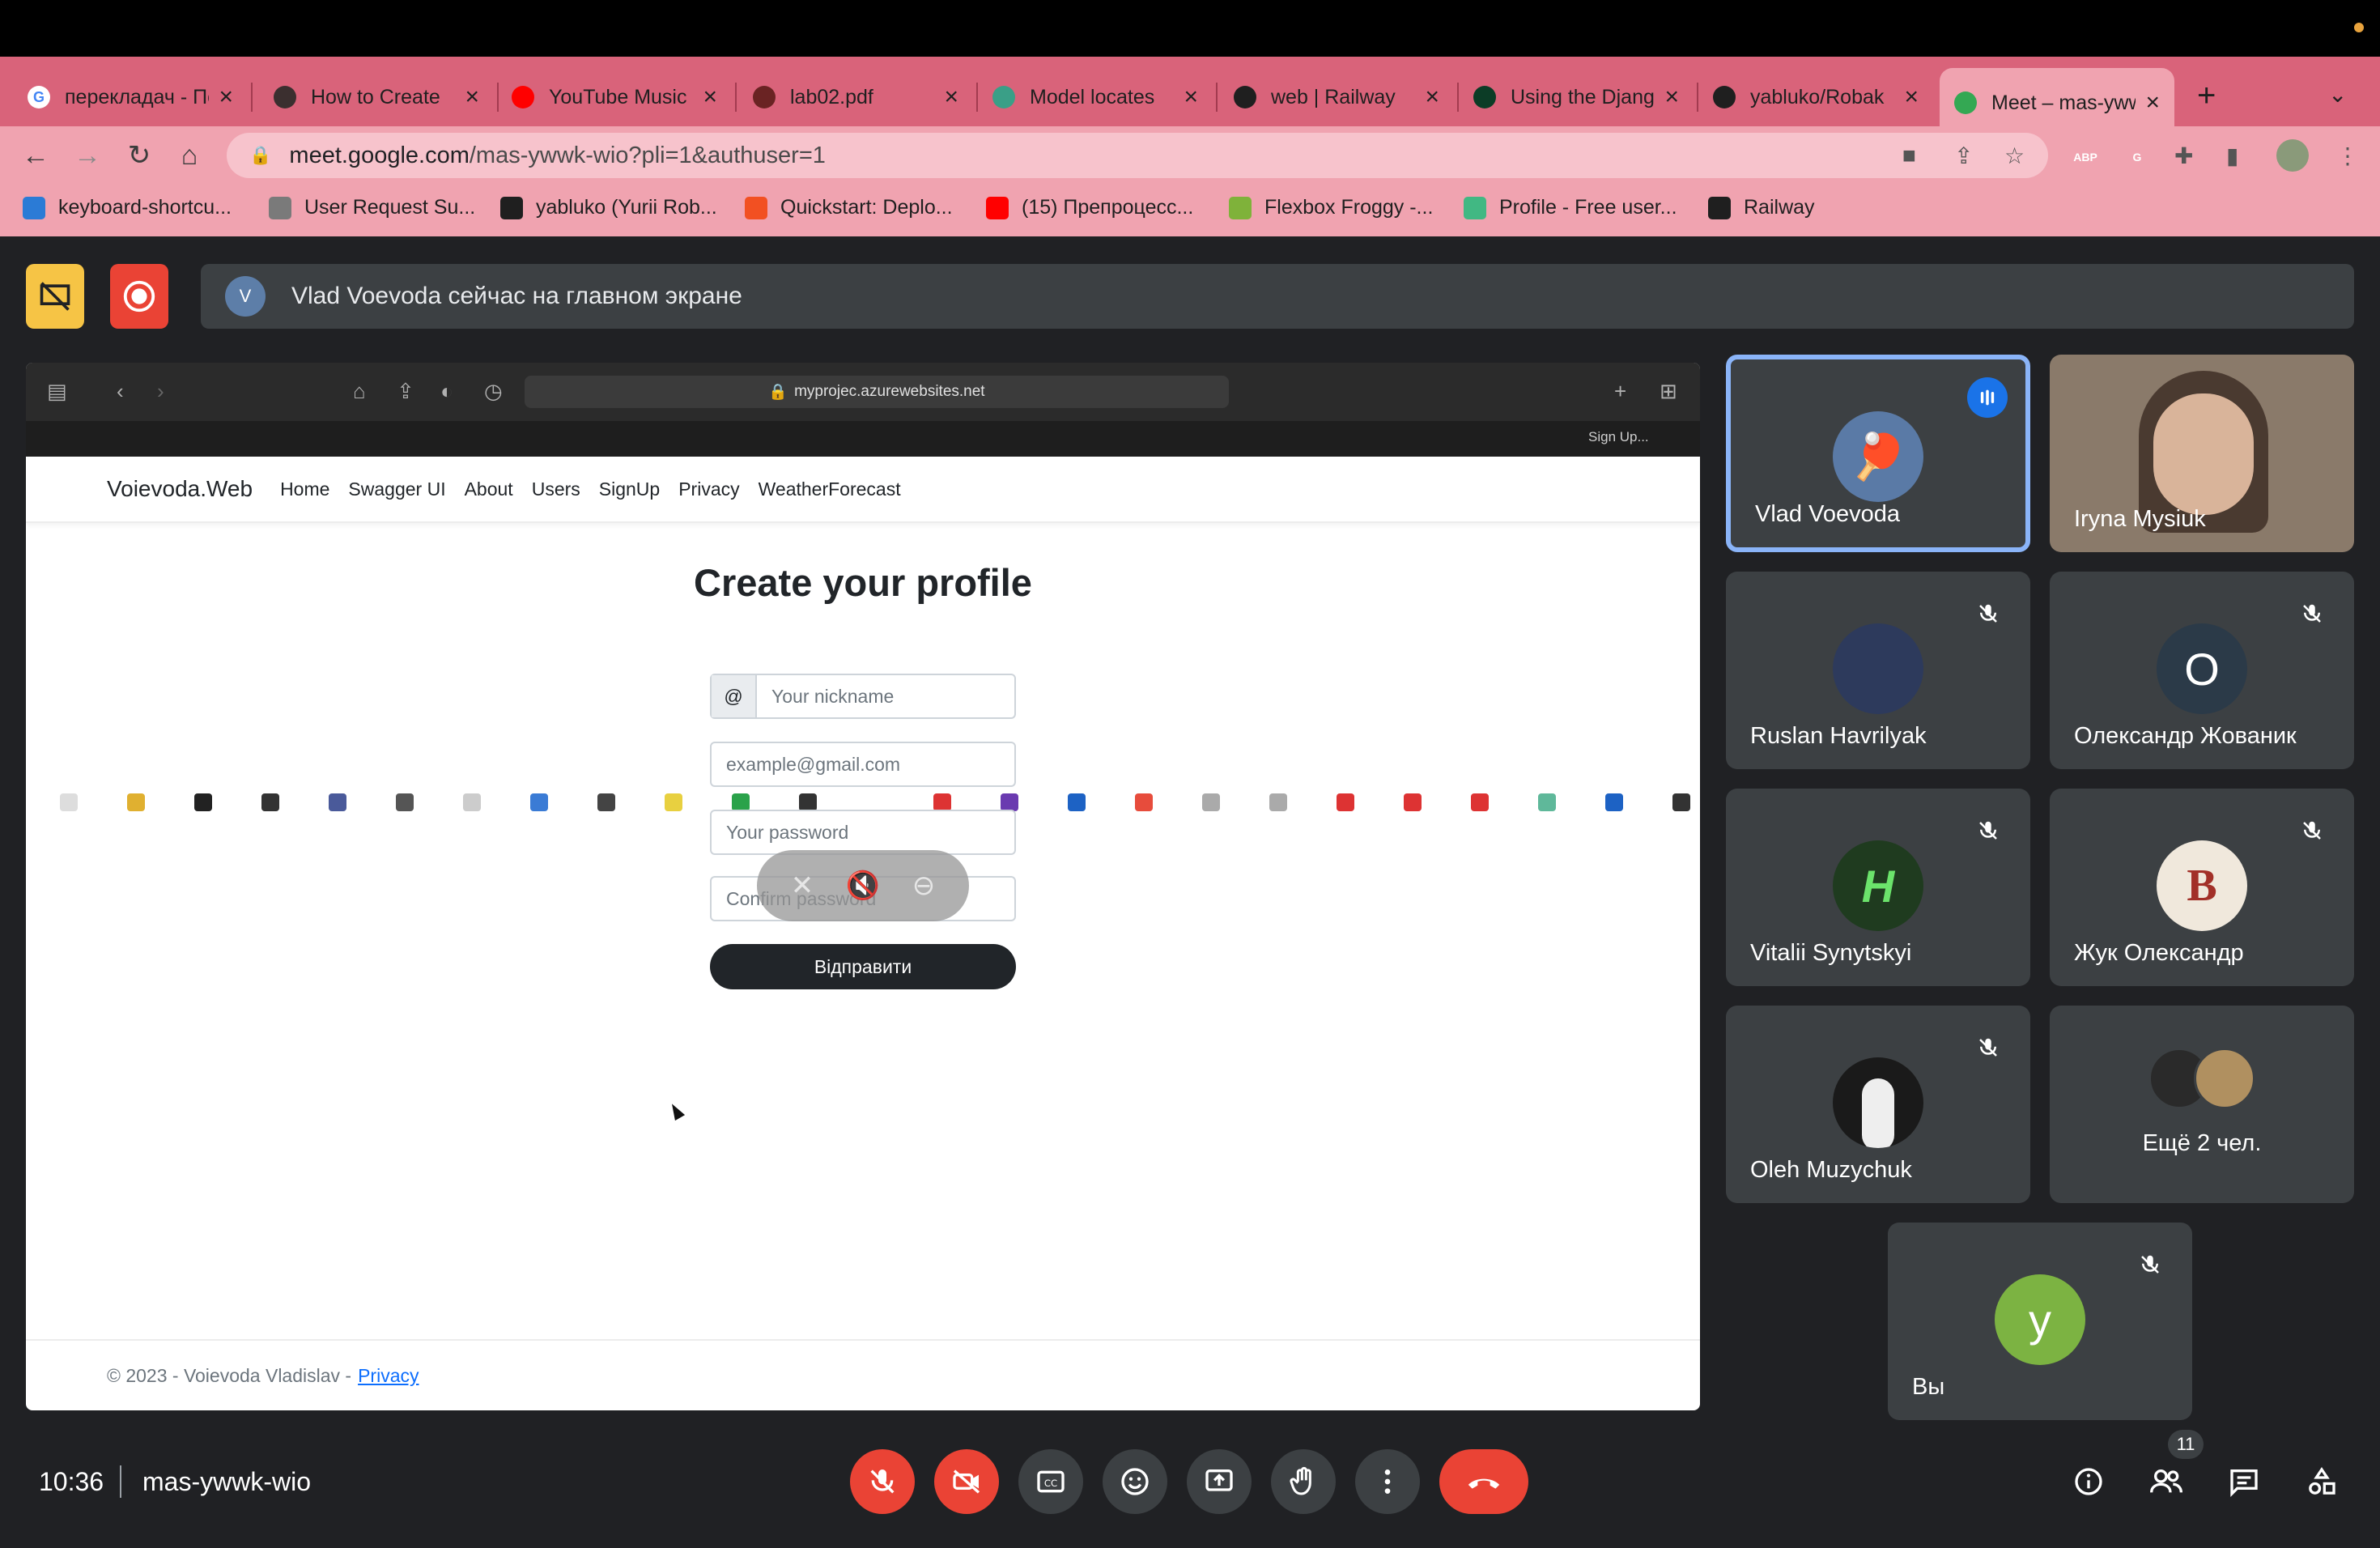  What do you see at coordinates (1576, 97) in the screenshot?
I see `tab-6: Using the Django ×` at bounding box center [1576, 97].